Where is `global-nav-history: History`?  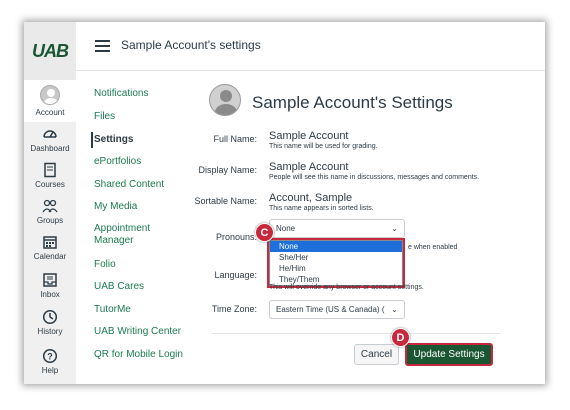 global-nav-history: History is located at coordinates (50, 322).